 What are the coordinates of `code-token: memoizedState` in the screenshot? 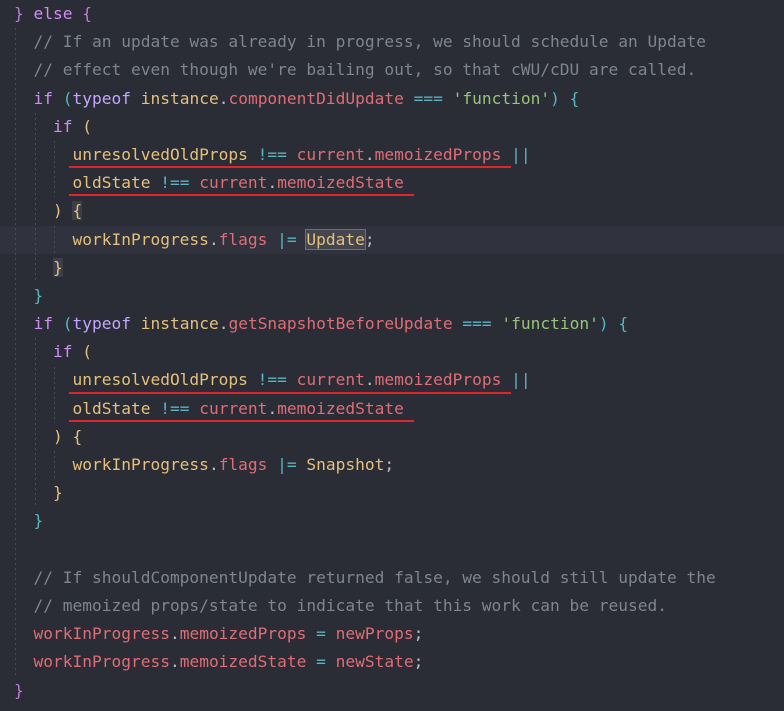 It's located at (243, 662).